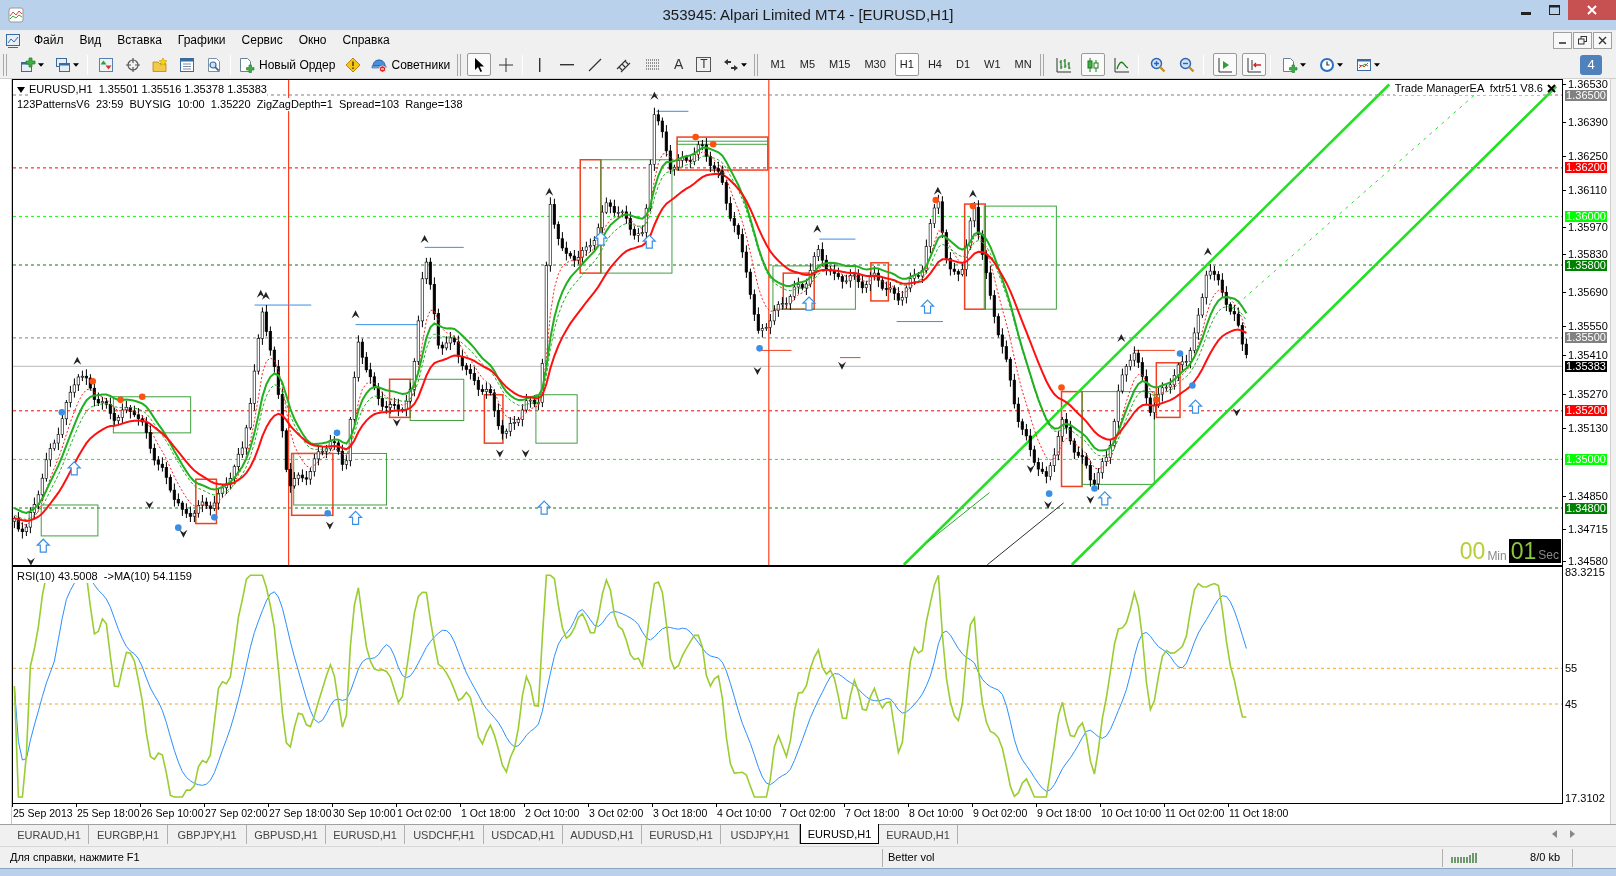 Image resolution: width=1616 pixels, height=876 pixels. I want to click on new-order-button: Новый Ордер, so click(287, 64).